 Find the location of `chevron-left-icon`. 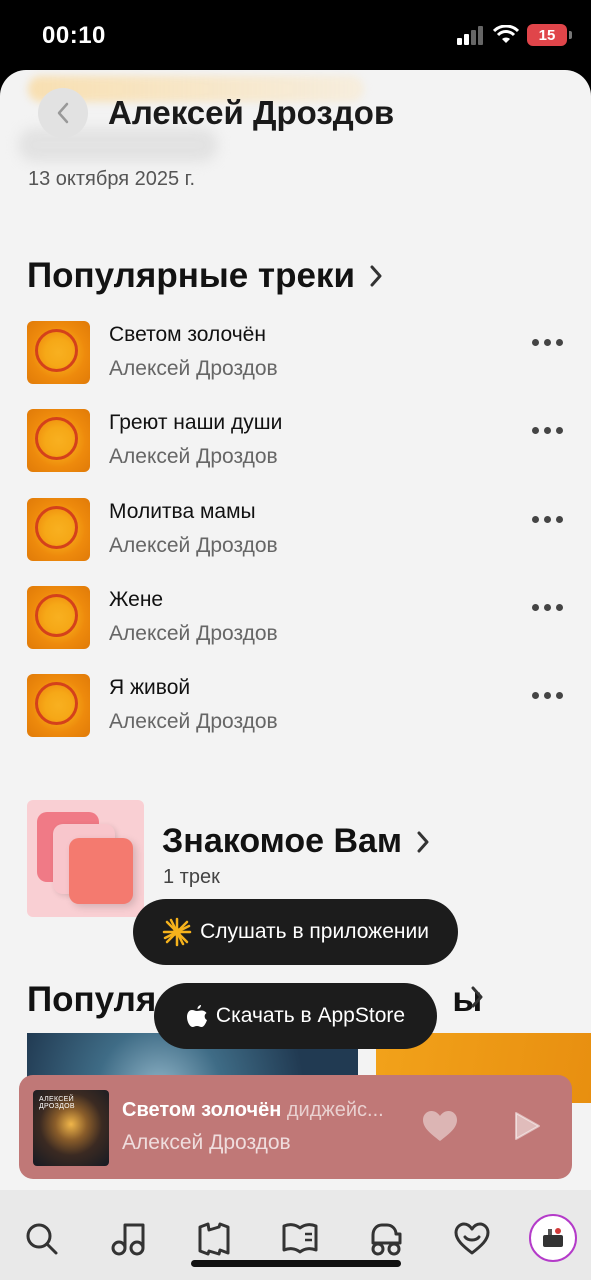

chevron-left-icon is located at coordinates (63, 113).